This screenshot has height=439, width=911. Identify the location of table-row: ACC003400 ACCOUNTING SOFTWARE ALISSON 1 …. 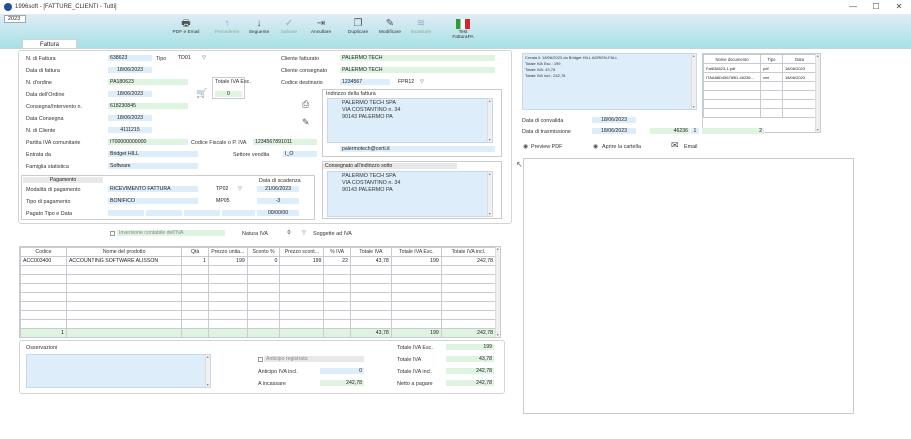
(258, 261).